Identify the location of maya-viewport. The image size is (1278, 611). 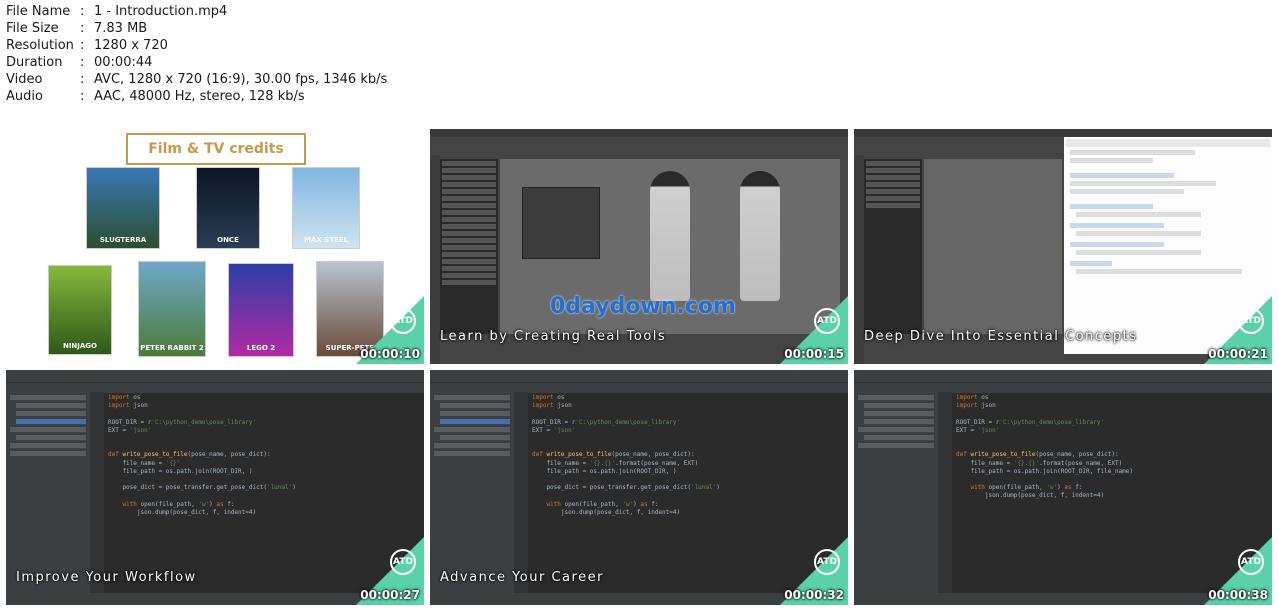
(993, 246).